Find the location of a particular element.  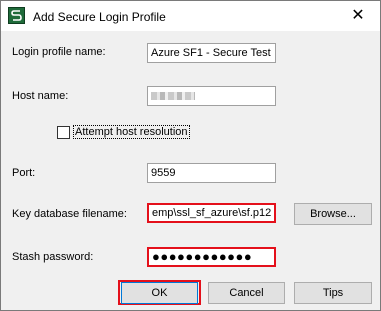

ok-button: OK is located at coordinates (159, 293).